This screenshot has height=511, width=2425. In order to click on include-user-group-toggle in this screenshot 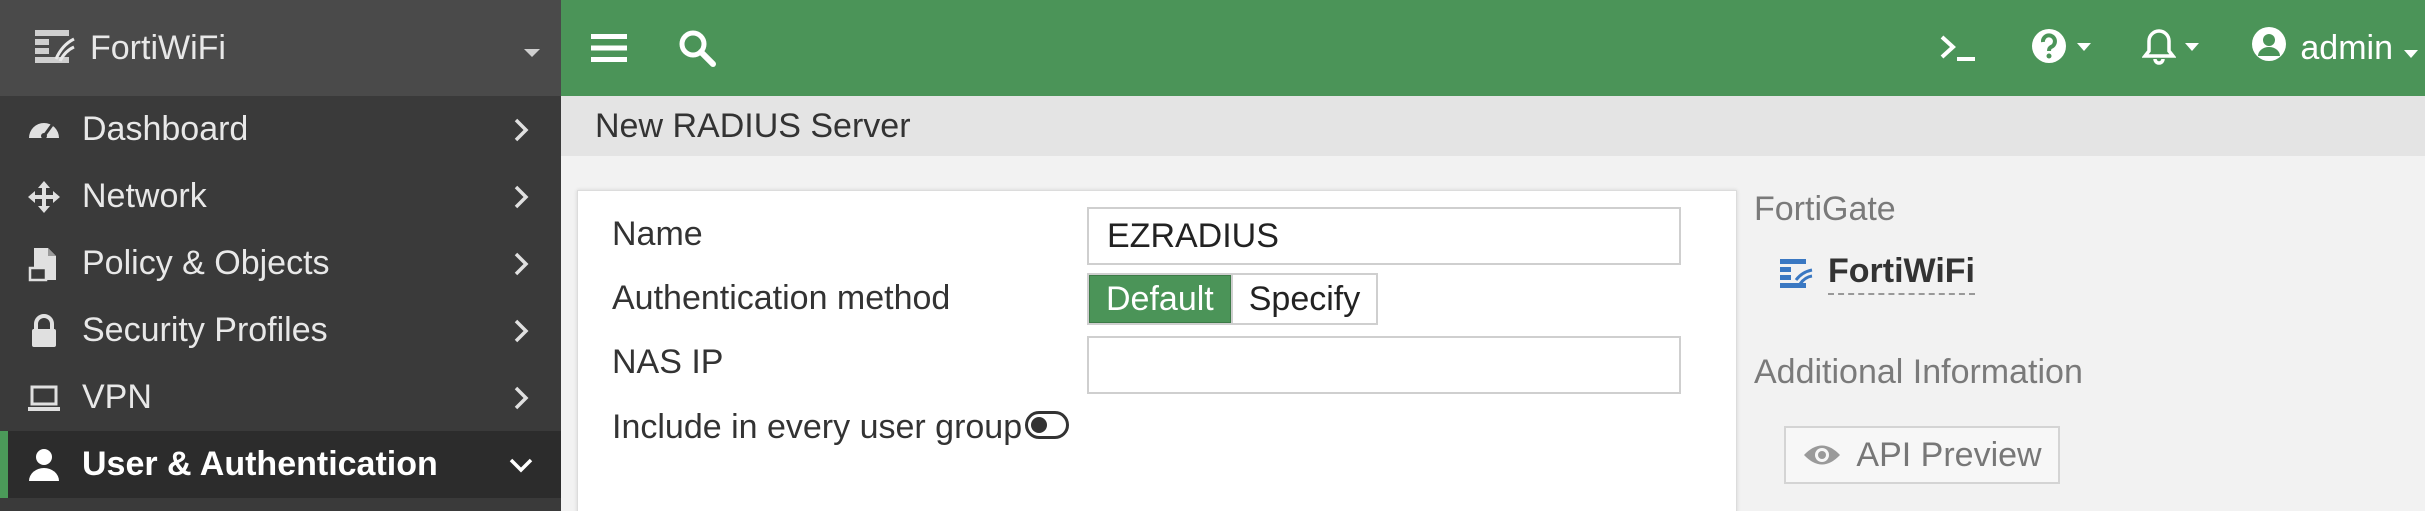, I will do `click(1047, 425)`.